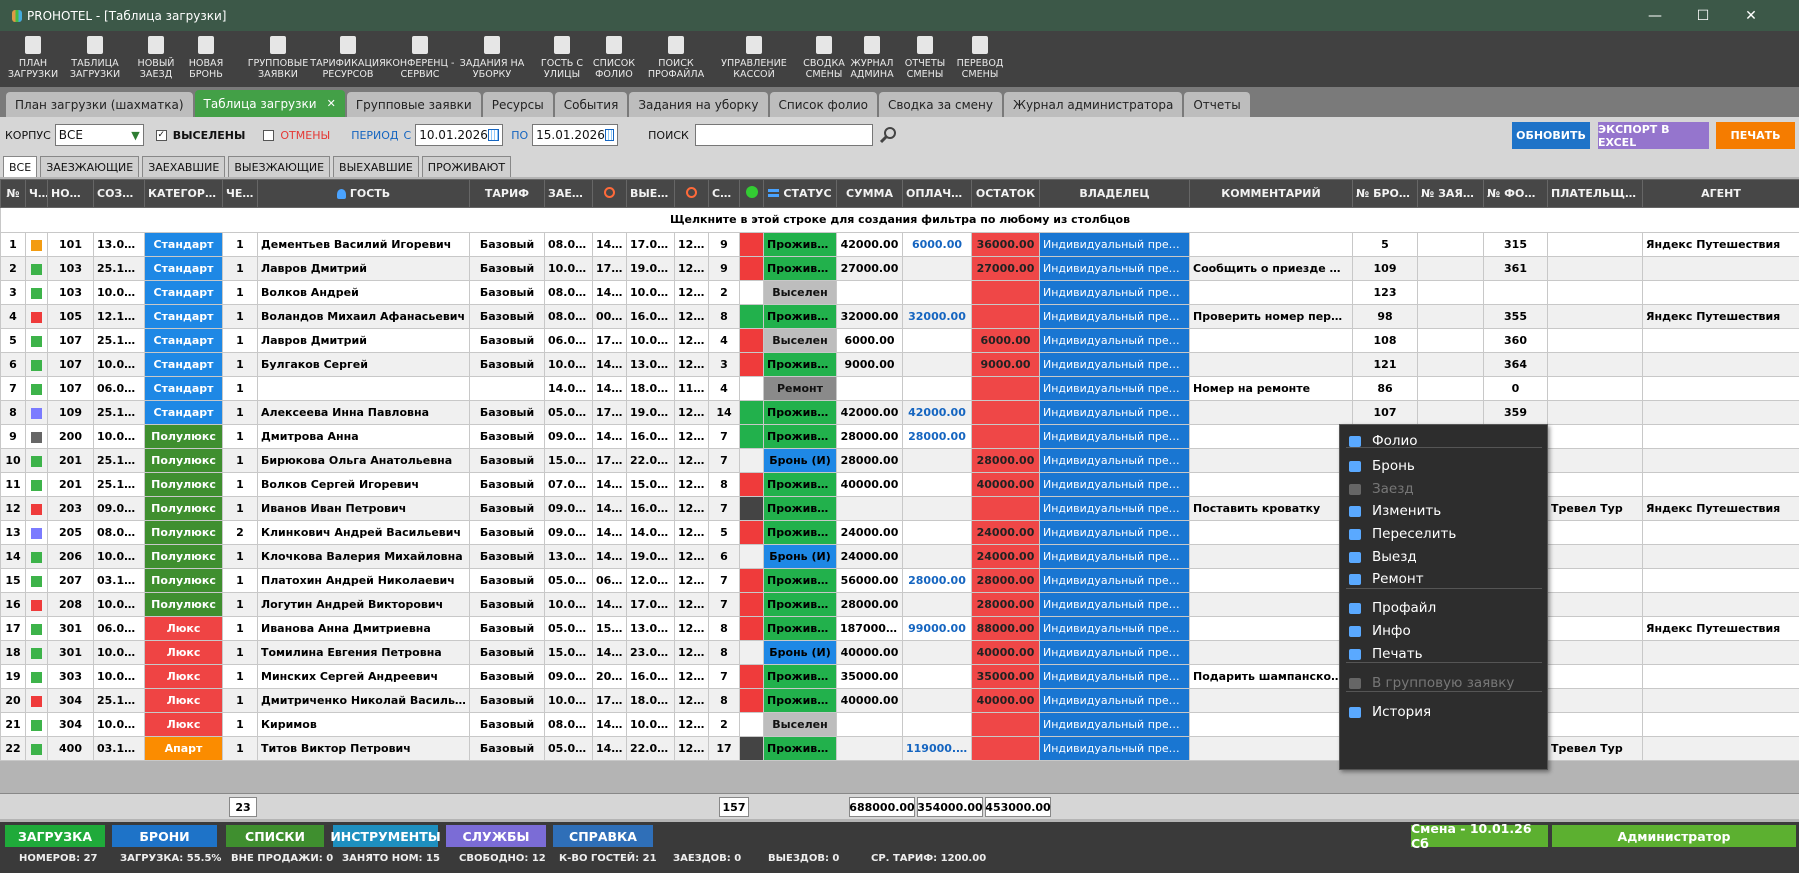 Image resolution: width=1799 pixels, height=873 pixels. I want to click on korpus-select: ВСЕ ▼, so click(99, 135).